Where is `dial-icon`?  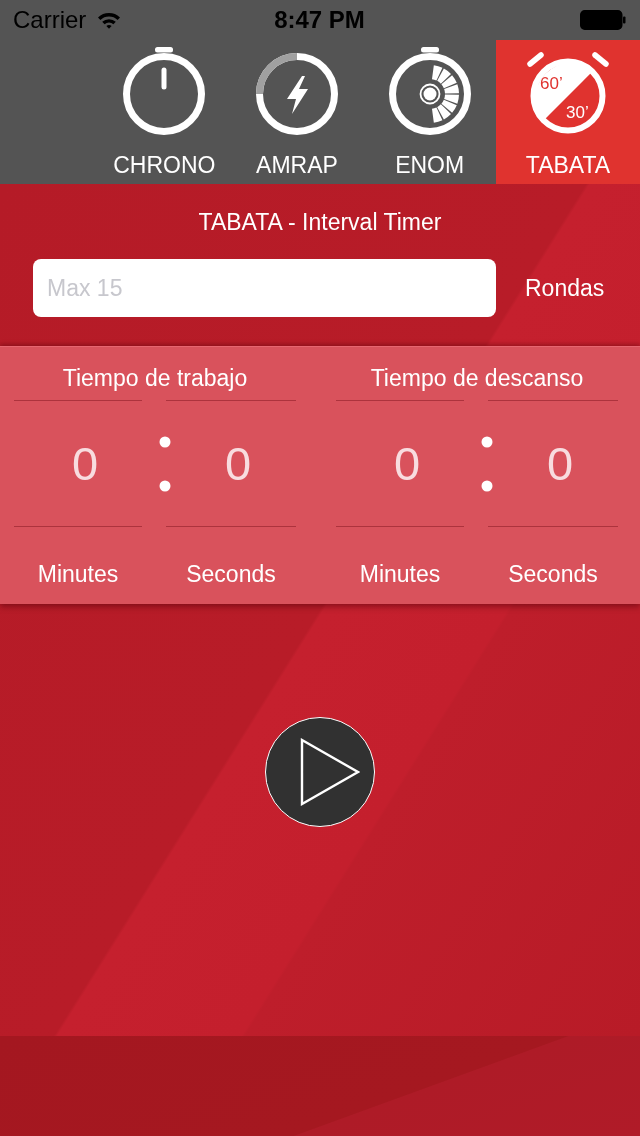
dial-icon is located at coordinates (429, 91).